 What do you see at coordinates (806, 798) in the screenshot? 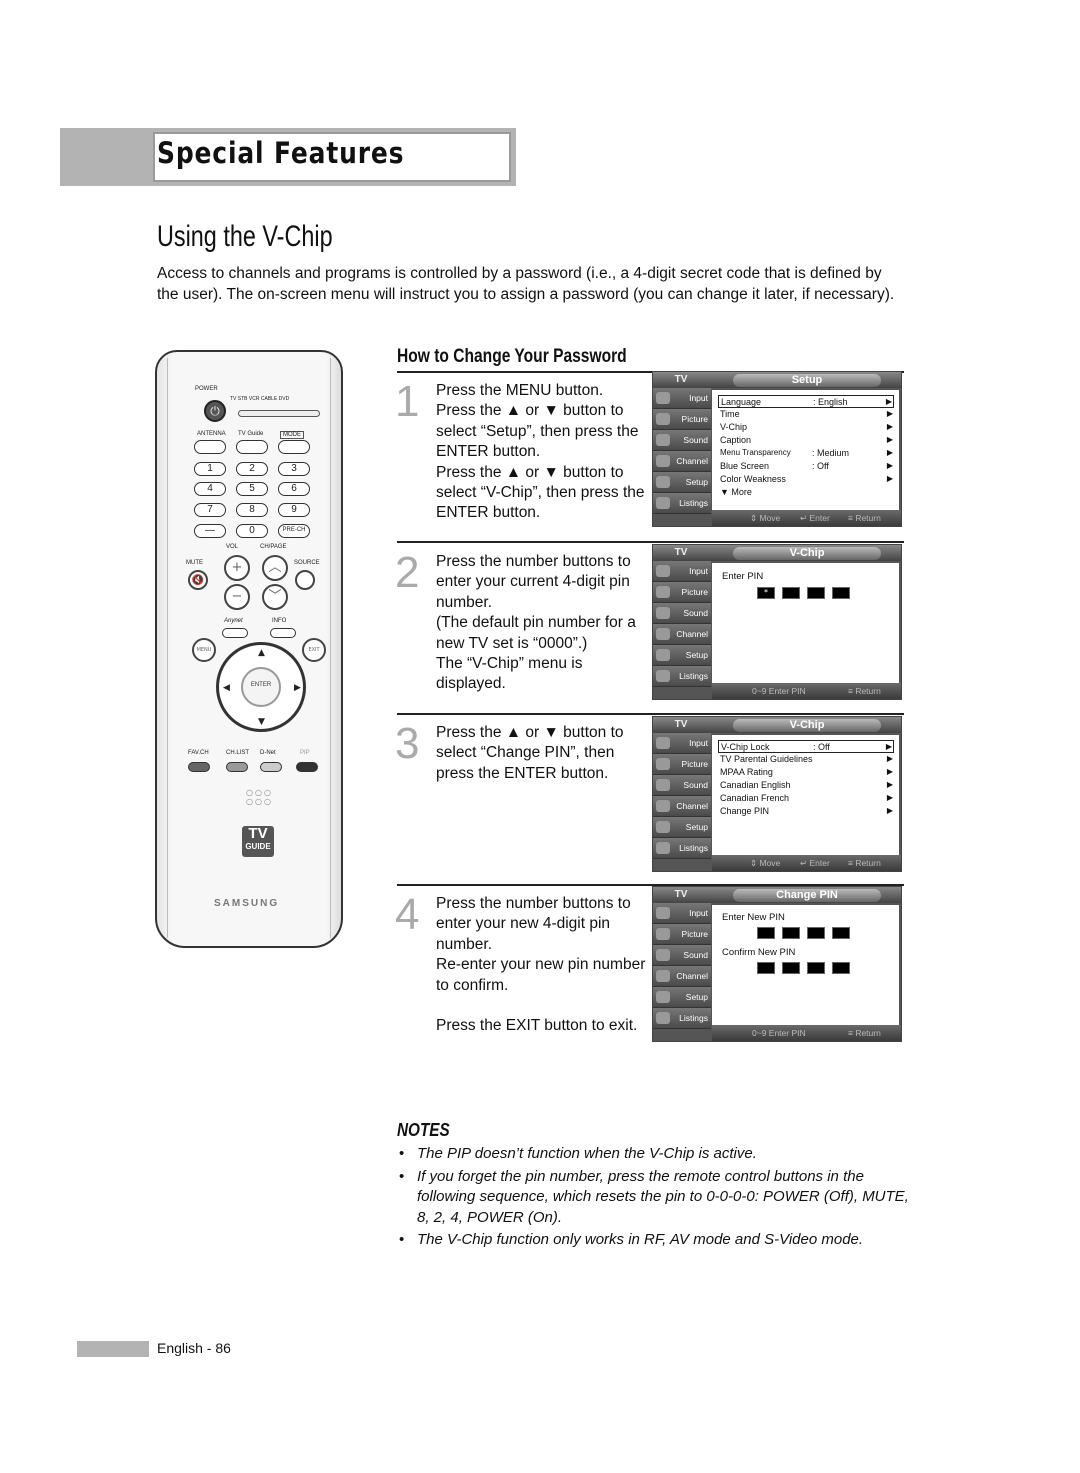
I see `osd-row-canadian-french: Canadian French ▶` at bounding box center [806, 798].